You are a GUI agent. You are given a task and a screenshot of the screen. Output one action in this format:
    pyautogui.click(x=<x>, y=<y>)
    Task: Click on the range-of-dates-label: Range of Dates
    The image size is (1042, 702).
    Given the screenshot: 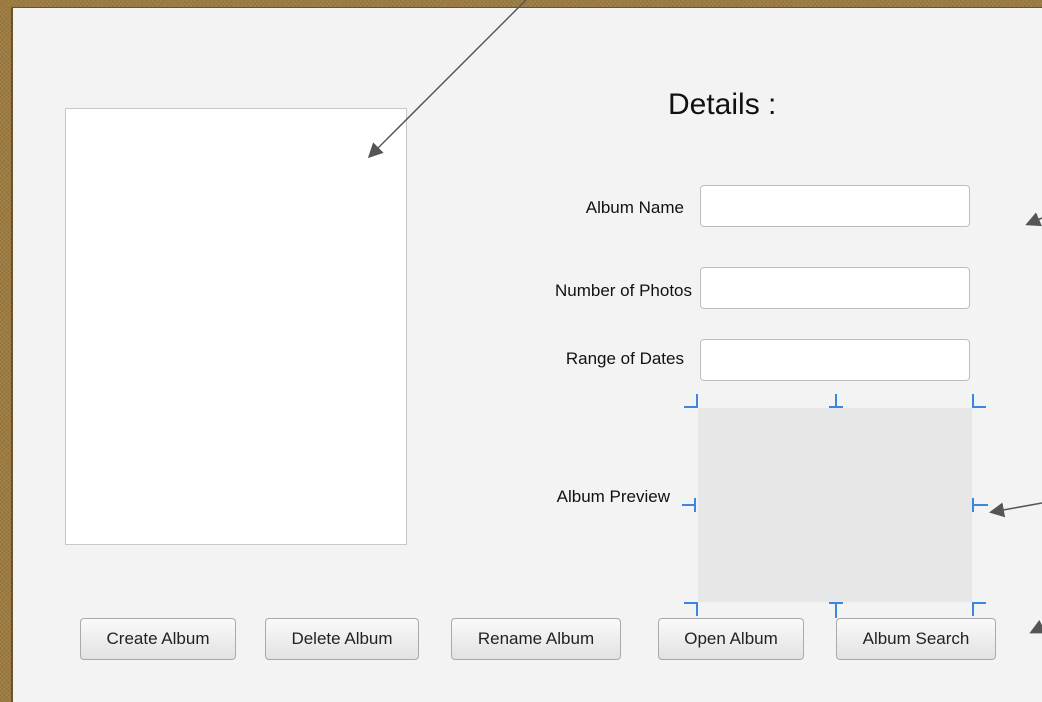 What is the action you would take?
    pyautogui.click(x=624, y=358)
    